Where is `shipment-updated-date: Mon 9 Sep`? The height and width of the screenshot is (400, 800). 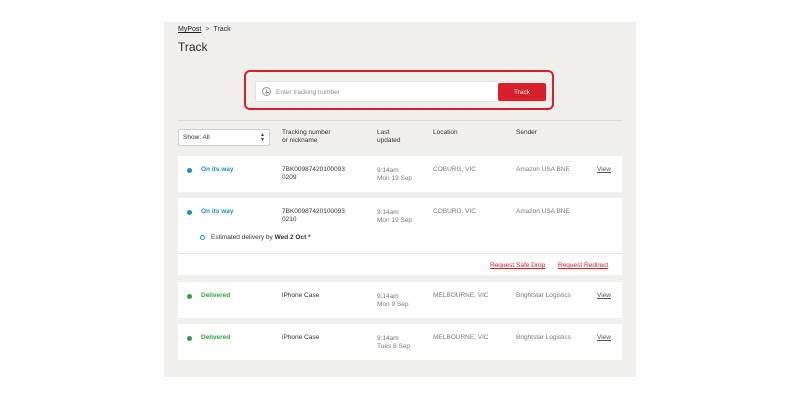
shipment-updated-date: Mon 9 Sep is located at coordinates (393, 304).